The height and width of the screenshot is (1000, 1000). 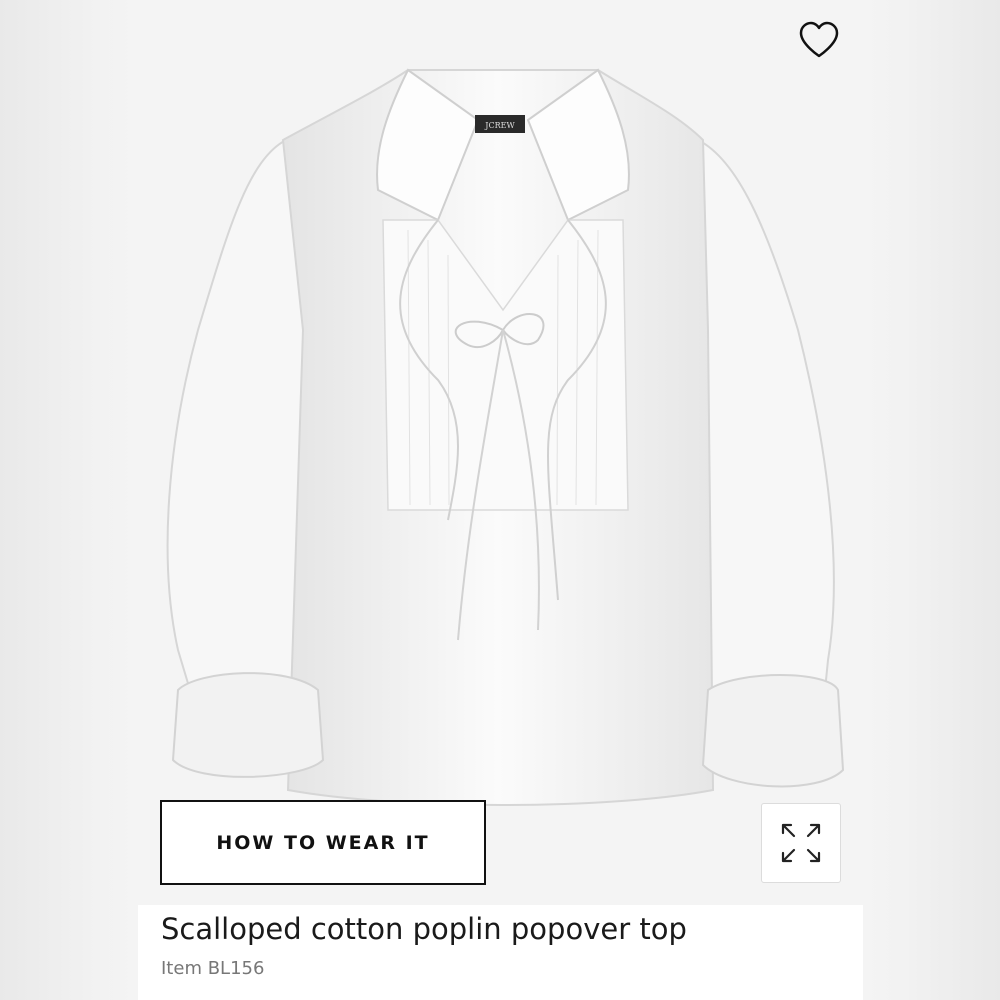 I want to click on how-to-wear-button: HOW TO WEAR IT, so click(x=323, y=842).